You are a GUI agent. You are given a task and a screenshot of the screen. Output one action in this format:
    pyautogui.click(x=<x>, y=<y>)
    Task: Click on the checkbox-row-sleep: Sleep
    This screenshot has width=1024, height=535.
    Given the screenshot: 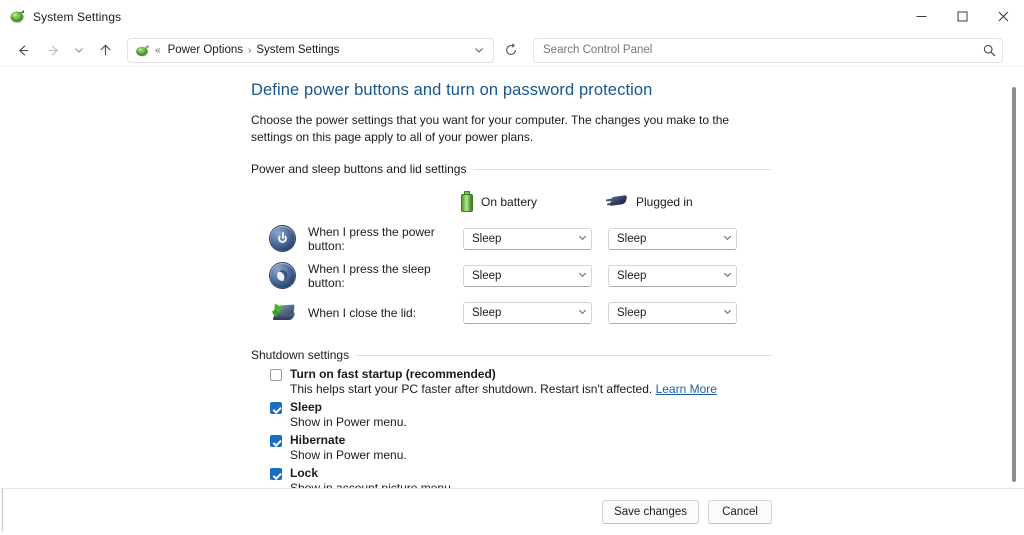 What is the action you would take?
    pyautogui.click(x=520, y=407)
    